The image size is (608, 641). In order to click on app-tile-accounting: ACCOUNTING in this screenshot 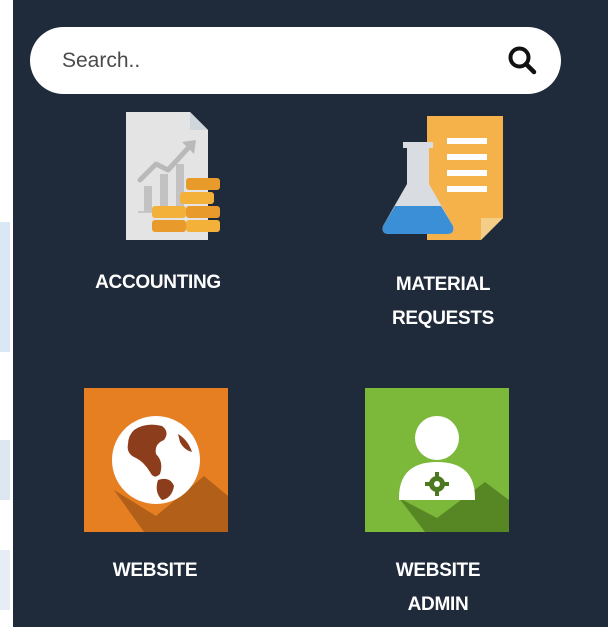, I will do `click(158, 208)`.